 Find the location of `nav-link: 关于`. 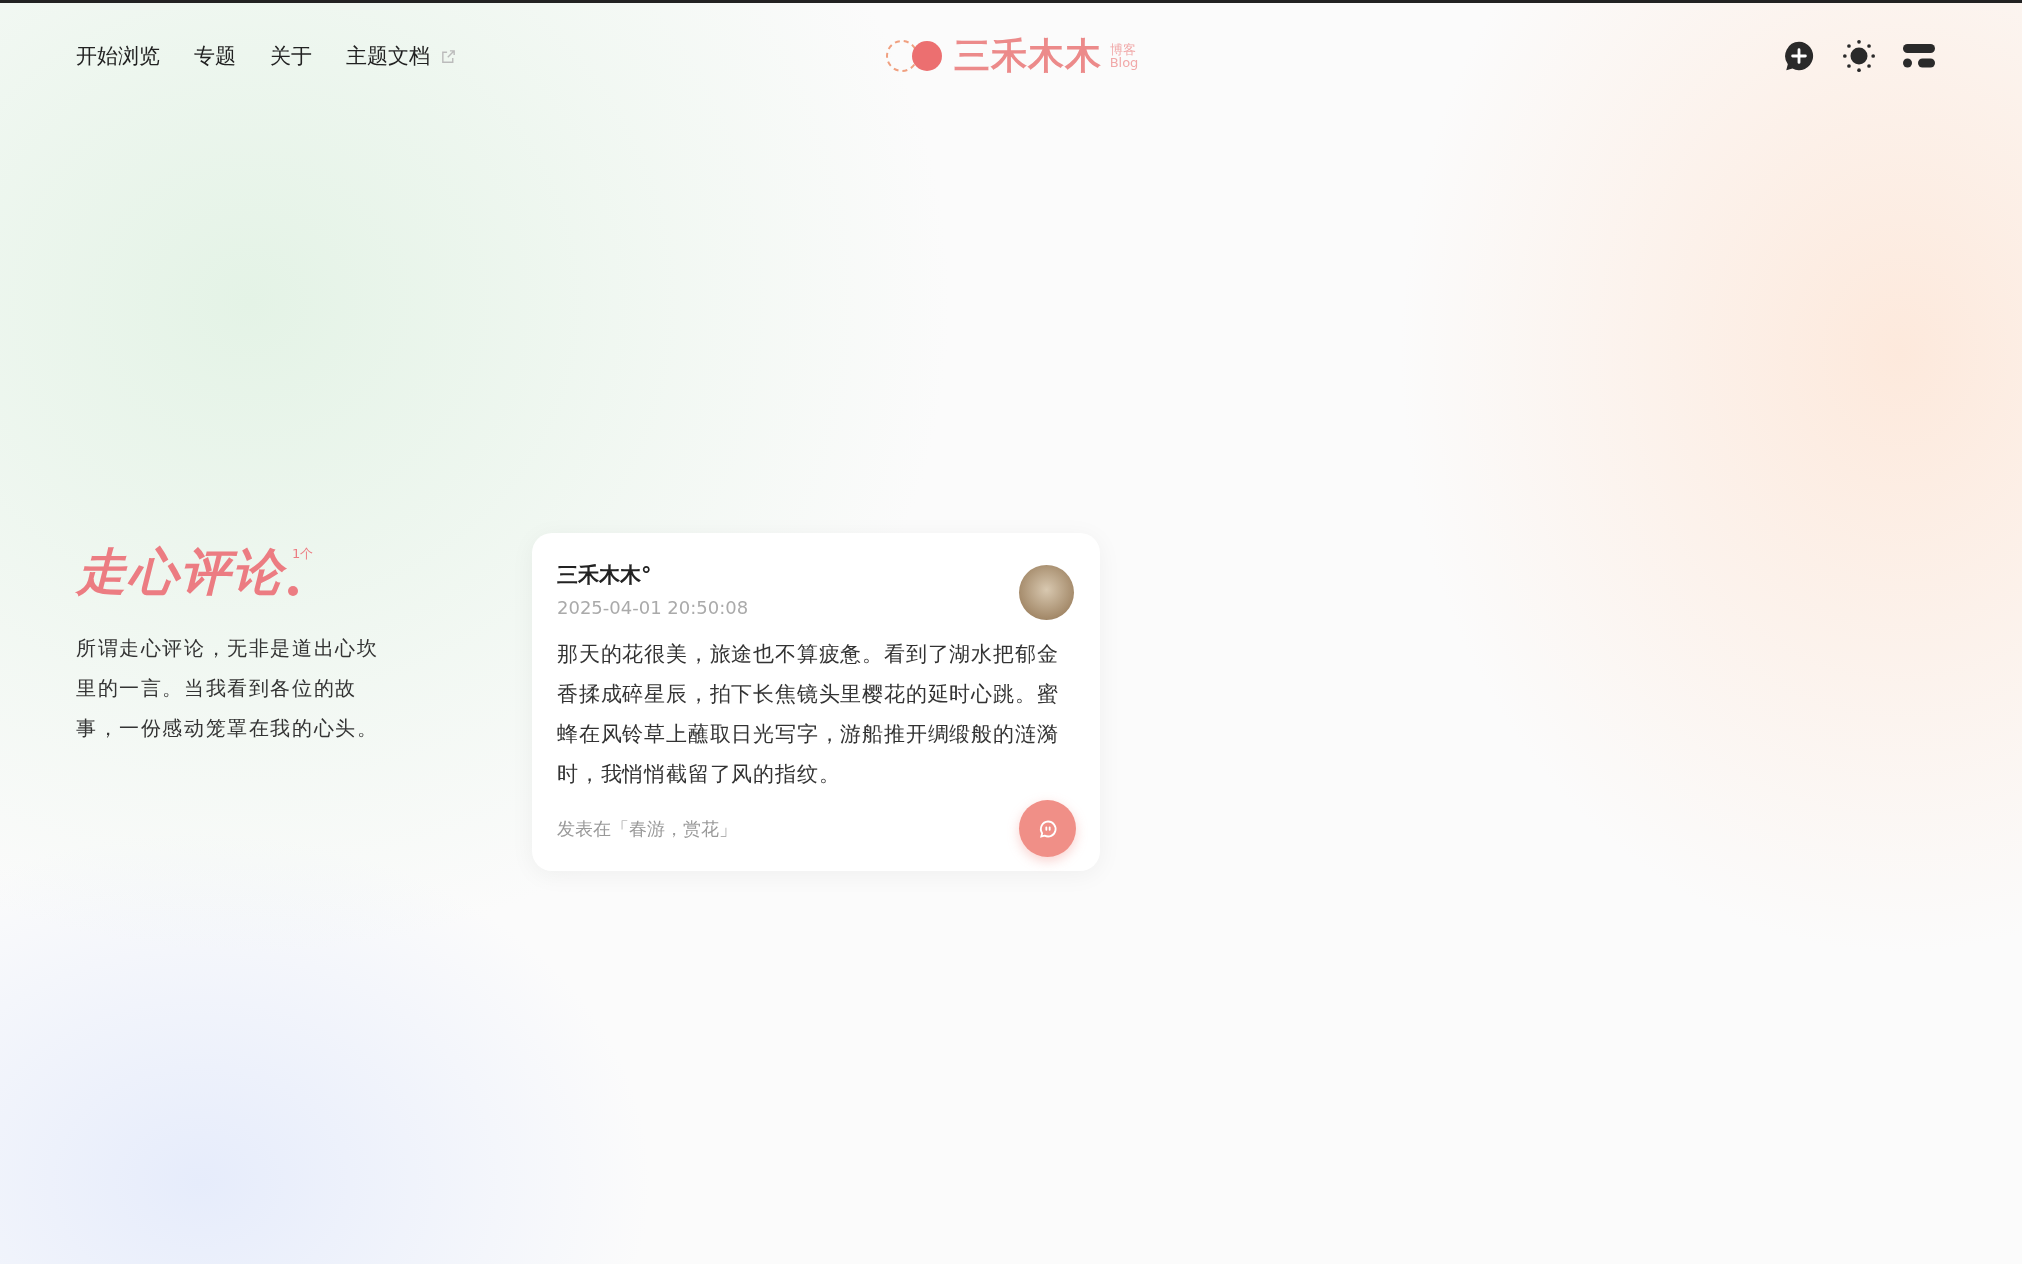

nav-link: 关于 is located at coordinates (291, 56).